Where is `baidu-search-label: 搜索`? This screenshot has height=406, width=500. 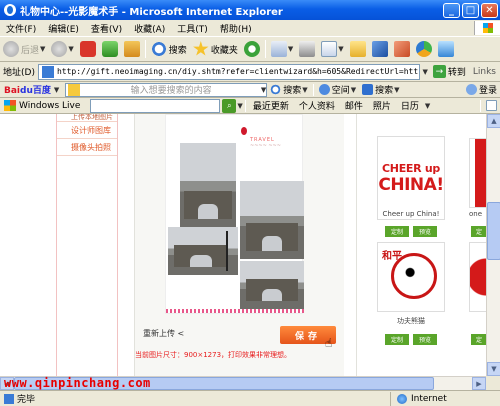
baidu-search-label: 搜索 is located at coordinates (292, 91).